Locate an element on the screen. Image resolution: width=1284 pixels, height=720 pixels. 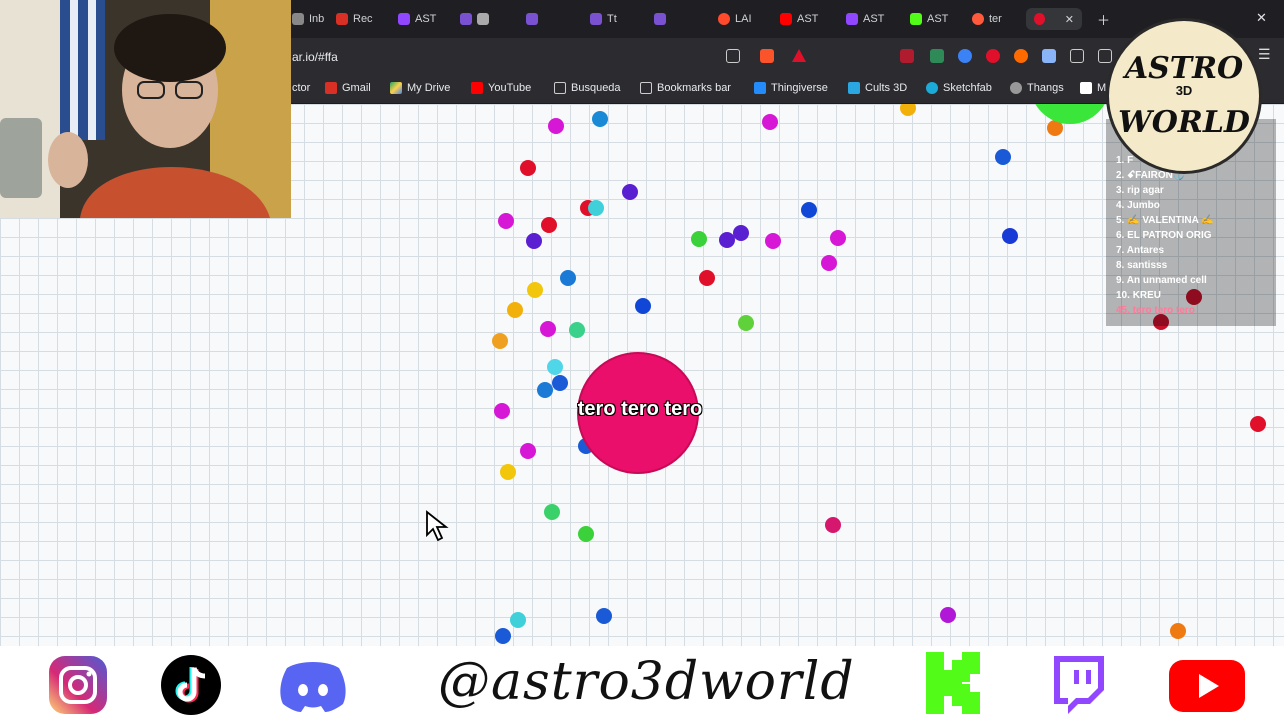
leaderboard-row: 6. EL PATRON ORIG is located at coordinates (1164, 235).